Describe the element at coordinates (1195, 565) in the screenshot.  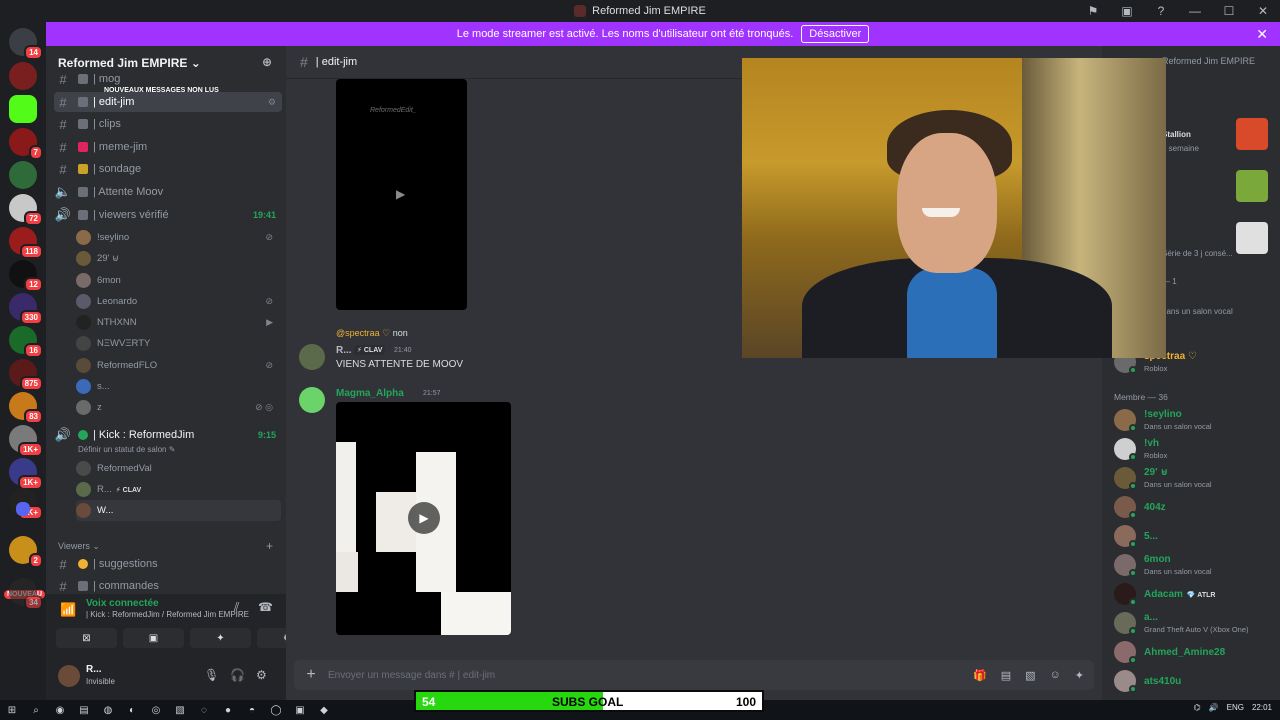
I see `member-item: 6mon Dans un salon vocal` at that location.